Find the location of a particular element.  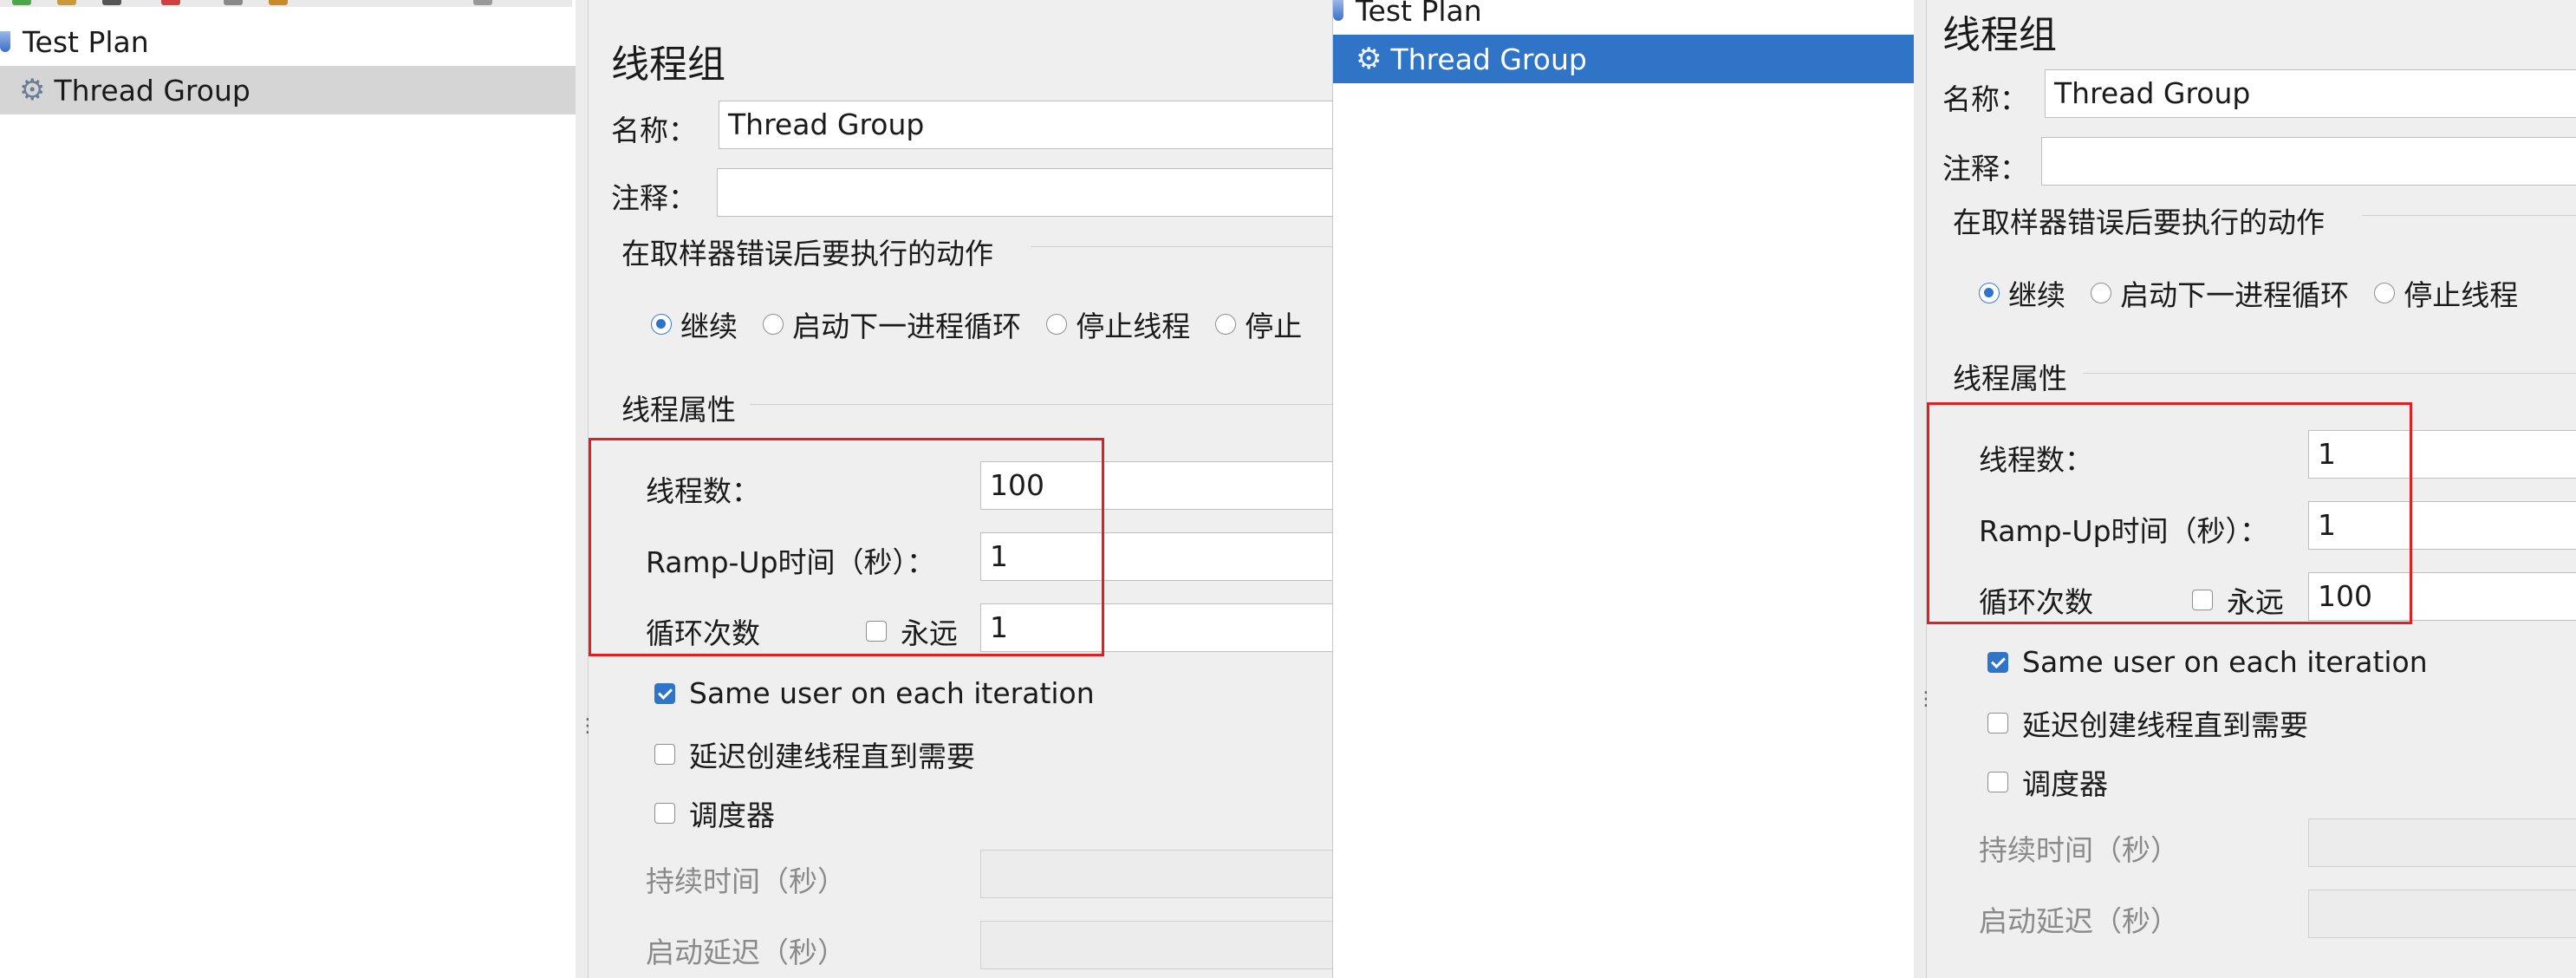

run-icon is located at coordinates (21, 2).